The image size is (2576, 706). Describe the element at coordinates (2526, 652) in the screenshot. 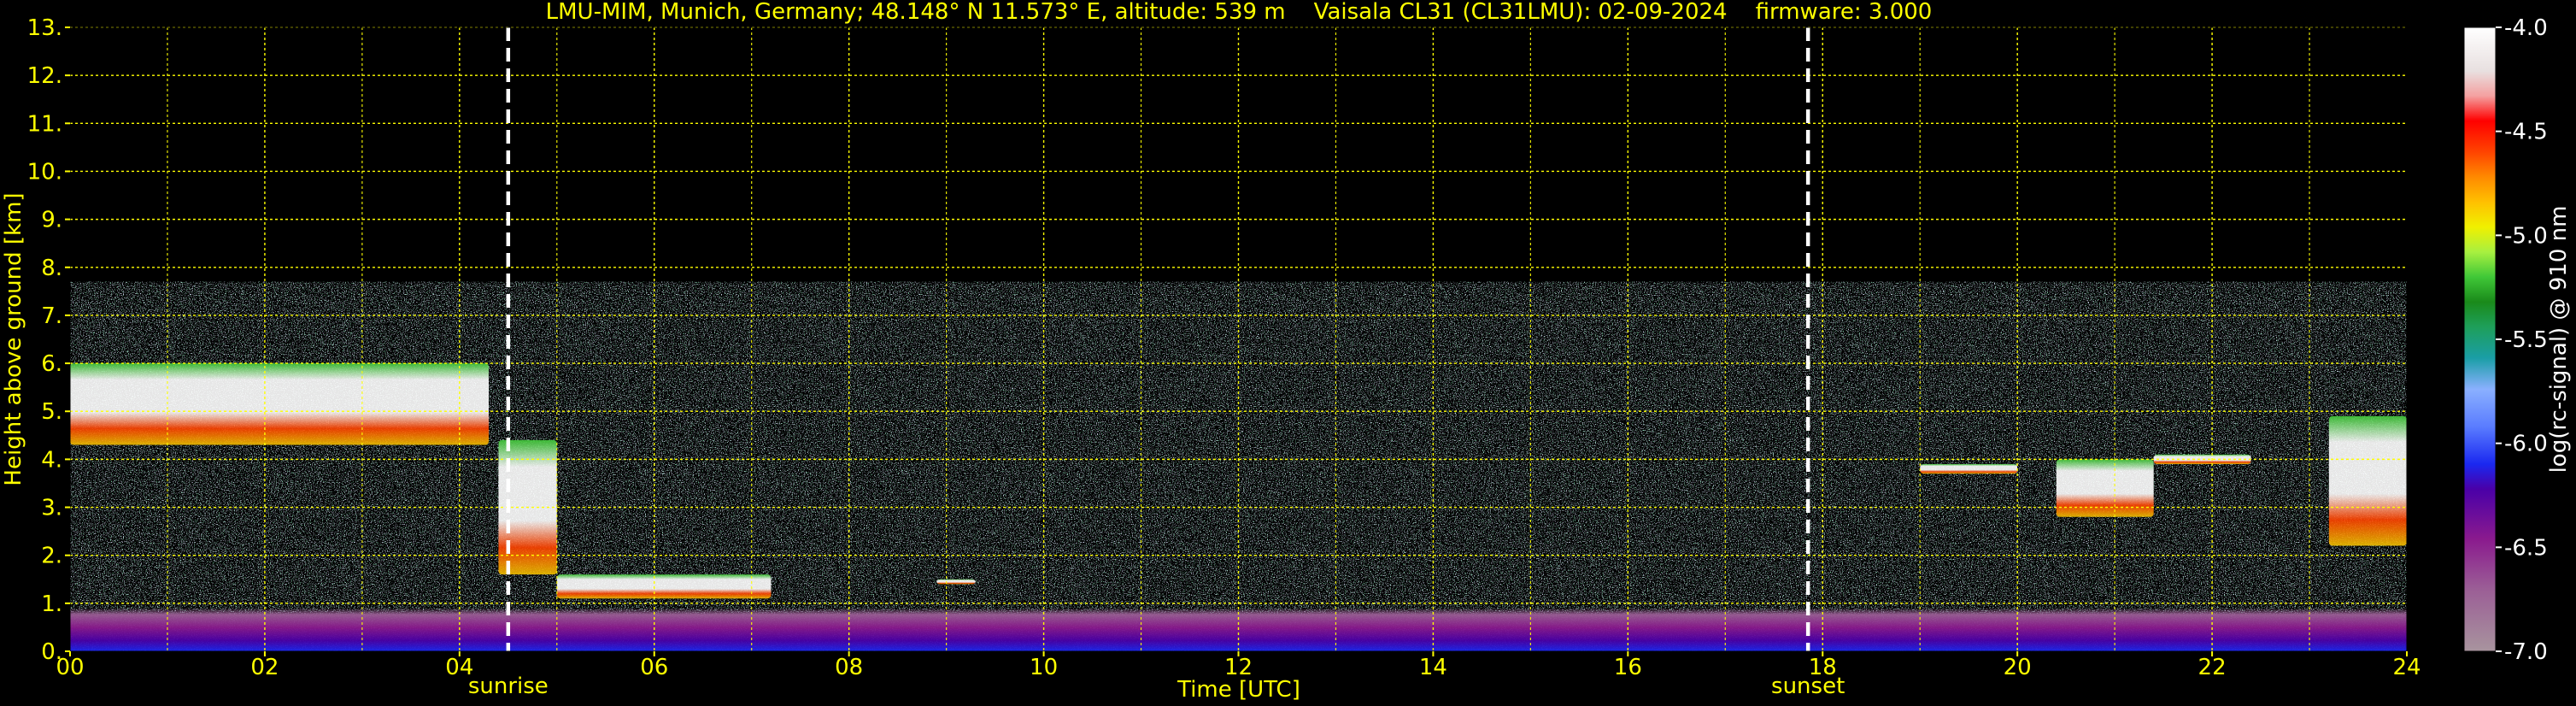

I see `colorbar-tick-label: -7.0` at that location.